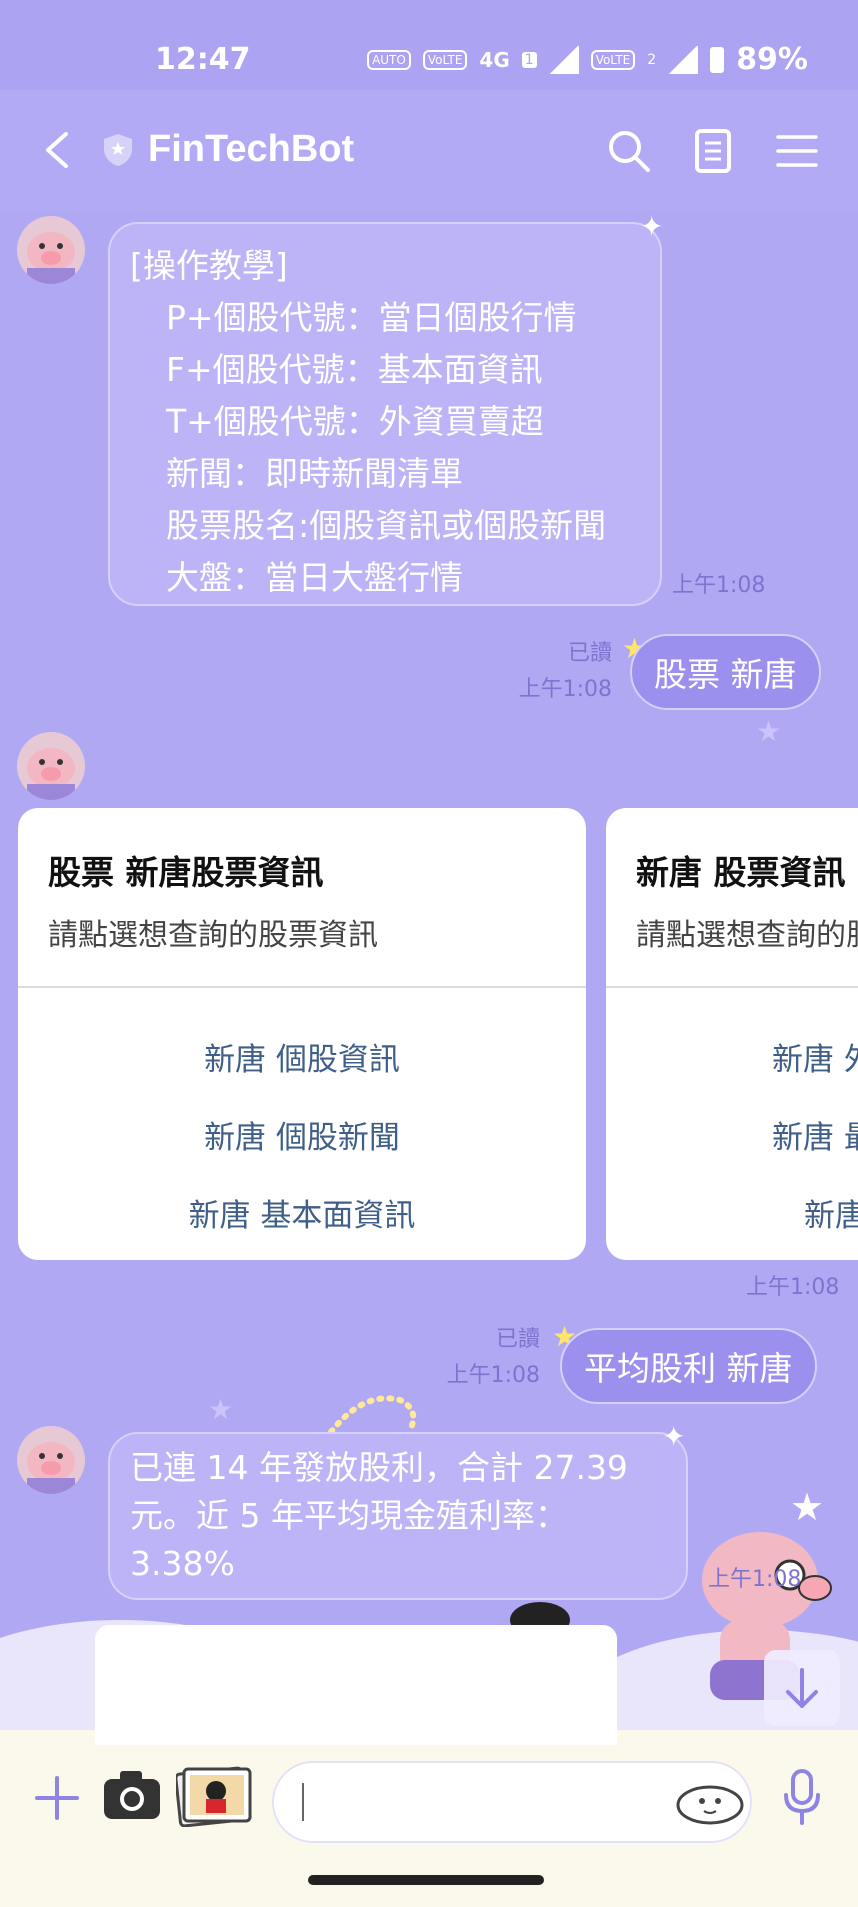  Describe the element at coordinates (371, 317) in the screenshot. I see `help-line: P+個股代號：當日個股行情` at that location.